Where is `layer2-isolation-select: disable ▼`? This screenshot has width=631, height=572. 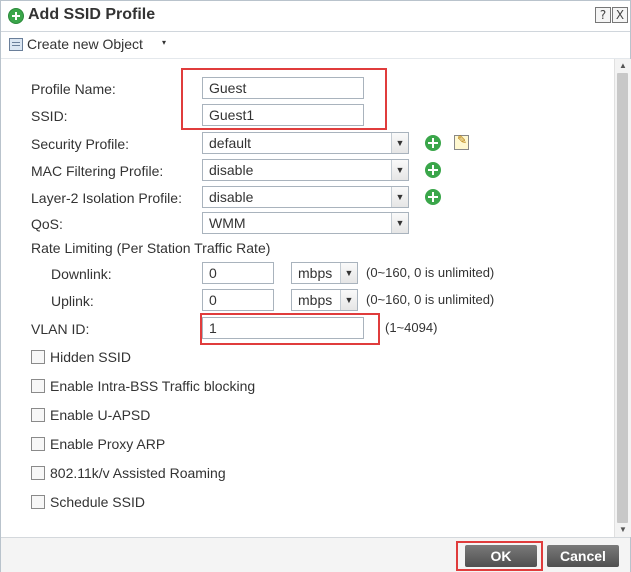 layer2-isolation-select: disable ▼ is located at coordinates (305, 197).